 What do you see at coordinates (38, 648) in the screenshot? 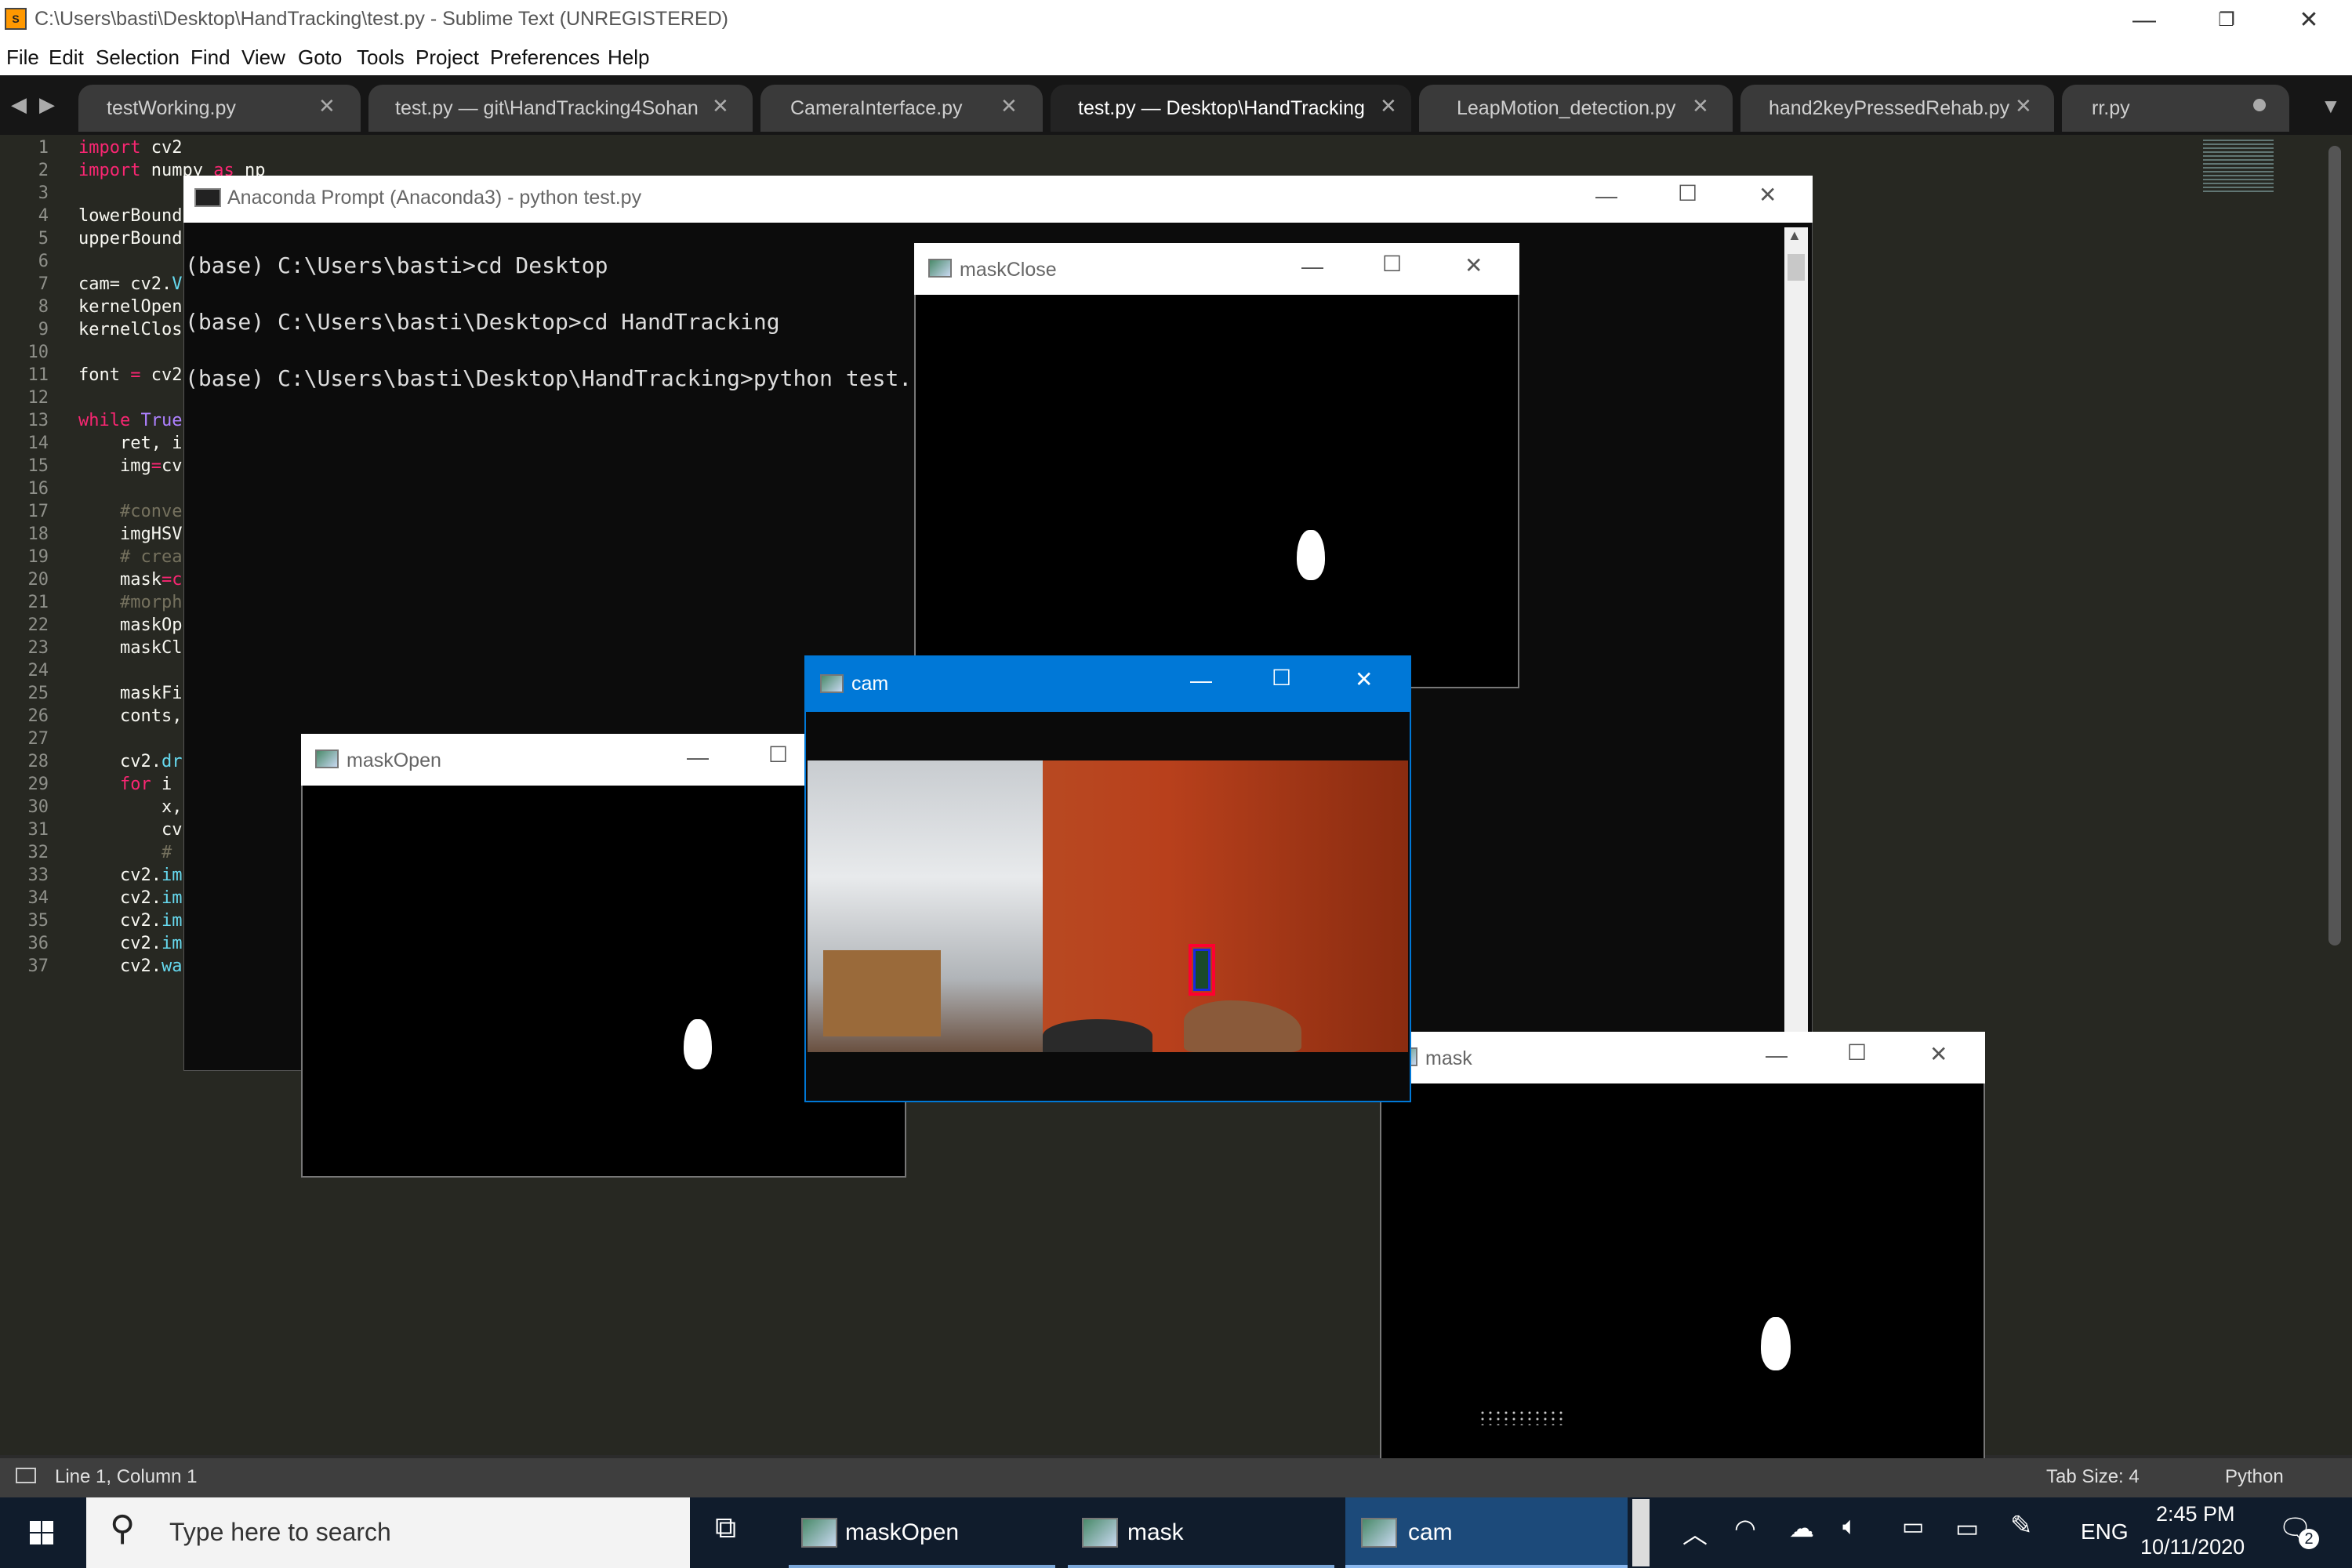
I see `line-number: 23` at bounding box center [38, 648].